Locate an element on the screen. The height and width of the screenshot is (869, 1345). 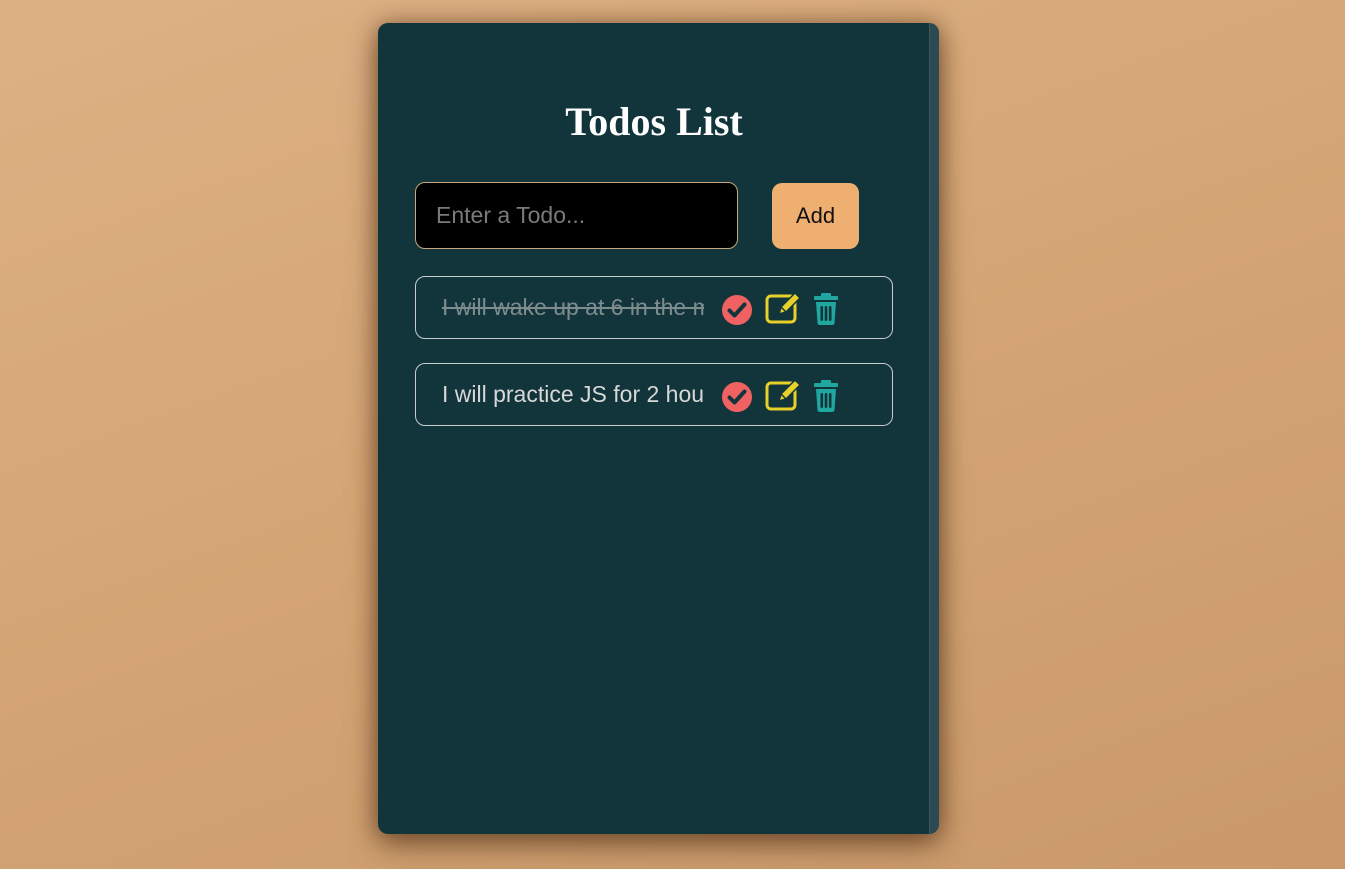
todo-list: I will wake up at 6 in the morning is located at coordinates (654, 363).